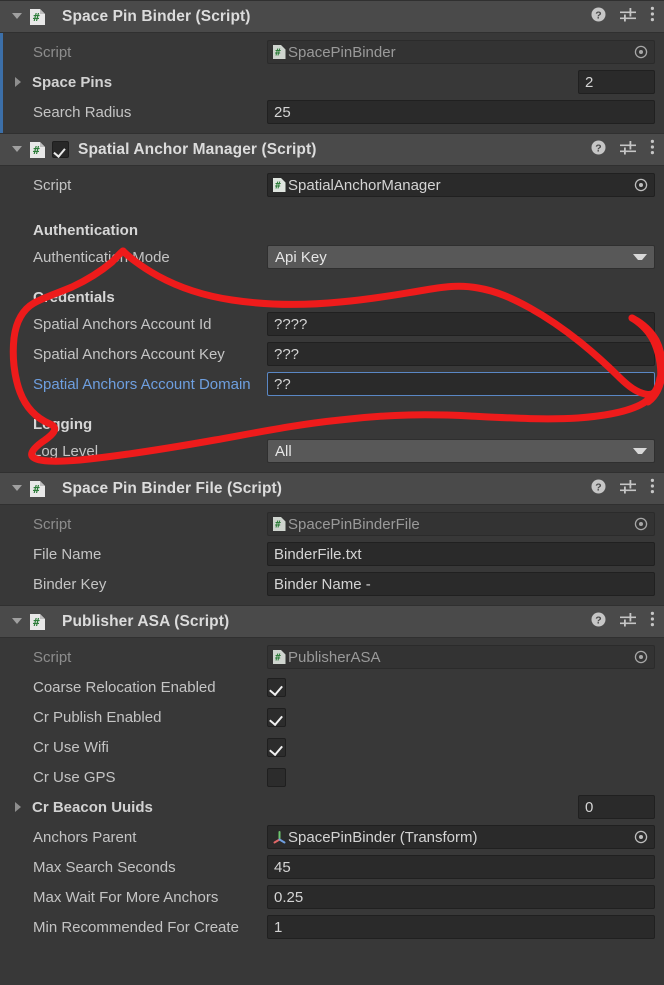 This screenshot has height=985, width=664. What do you see at coordinates (291, 324) in the screenshot?
I see `input-value: ????` at bounding box center [291, 324].